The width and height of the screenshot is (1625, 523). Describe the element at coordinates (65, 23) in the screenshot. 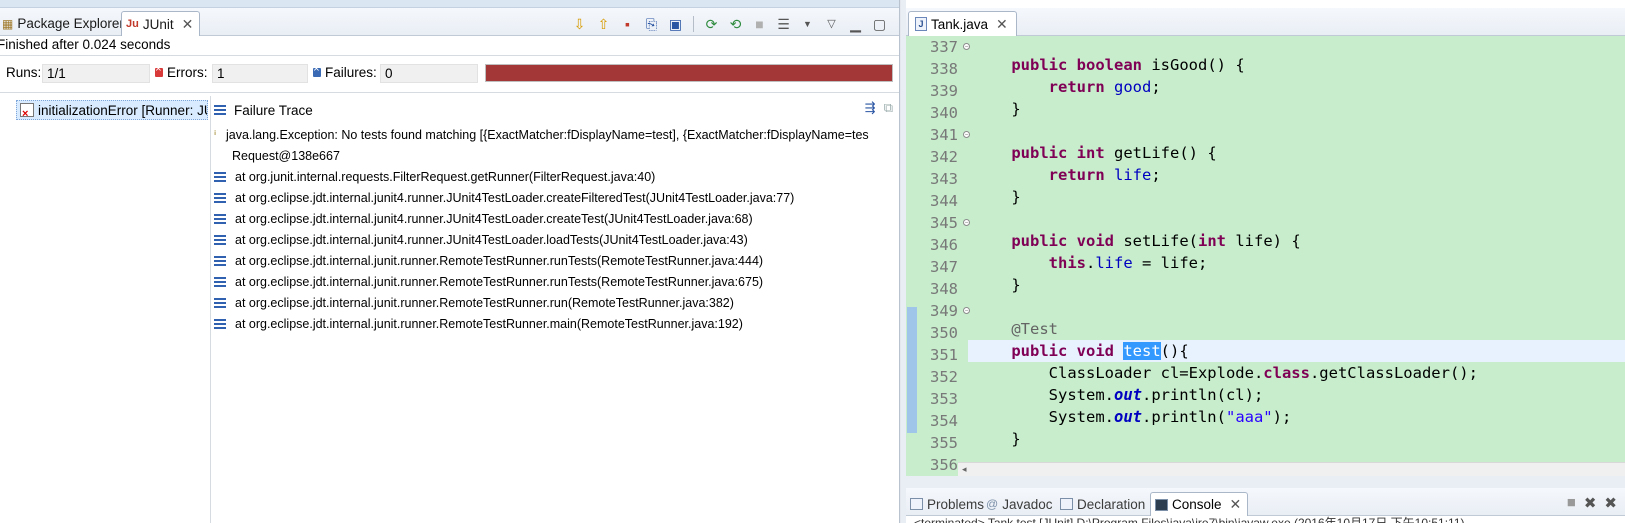

I see `tab-package-explorer: ▦ Package Explorer` at that location.